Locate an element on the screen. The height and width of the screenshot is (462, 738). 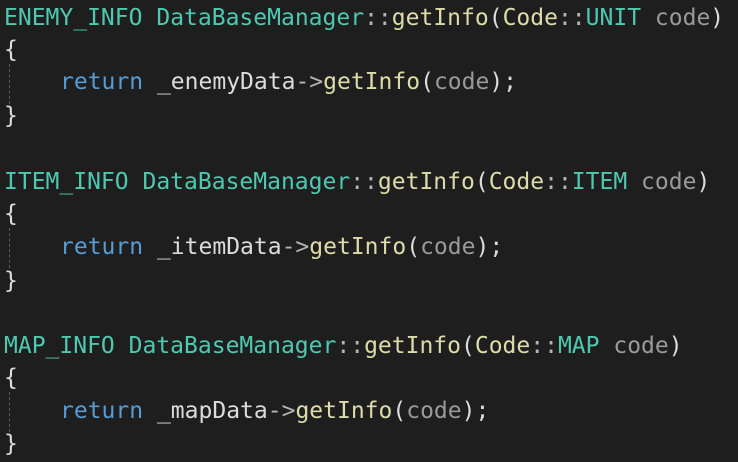
return-statement-line: return _mapData->getInfo(code); is located at coordinates (246, 411).